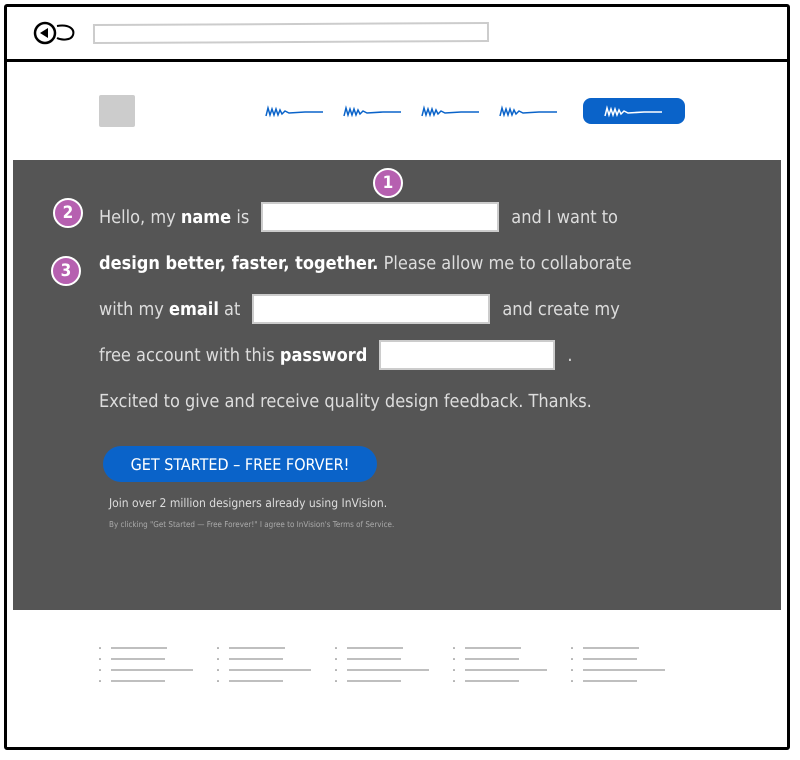 The image size is (800, 760). What do you see at coordinates (569, 355) in the screenshot?
I see `form-text: .` at bounding box center [569, 355].